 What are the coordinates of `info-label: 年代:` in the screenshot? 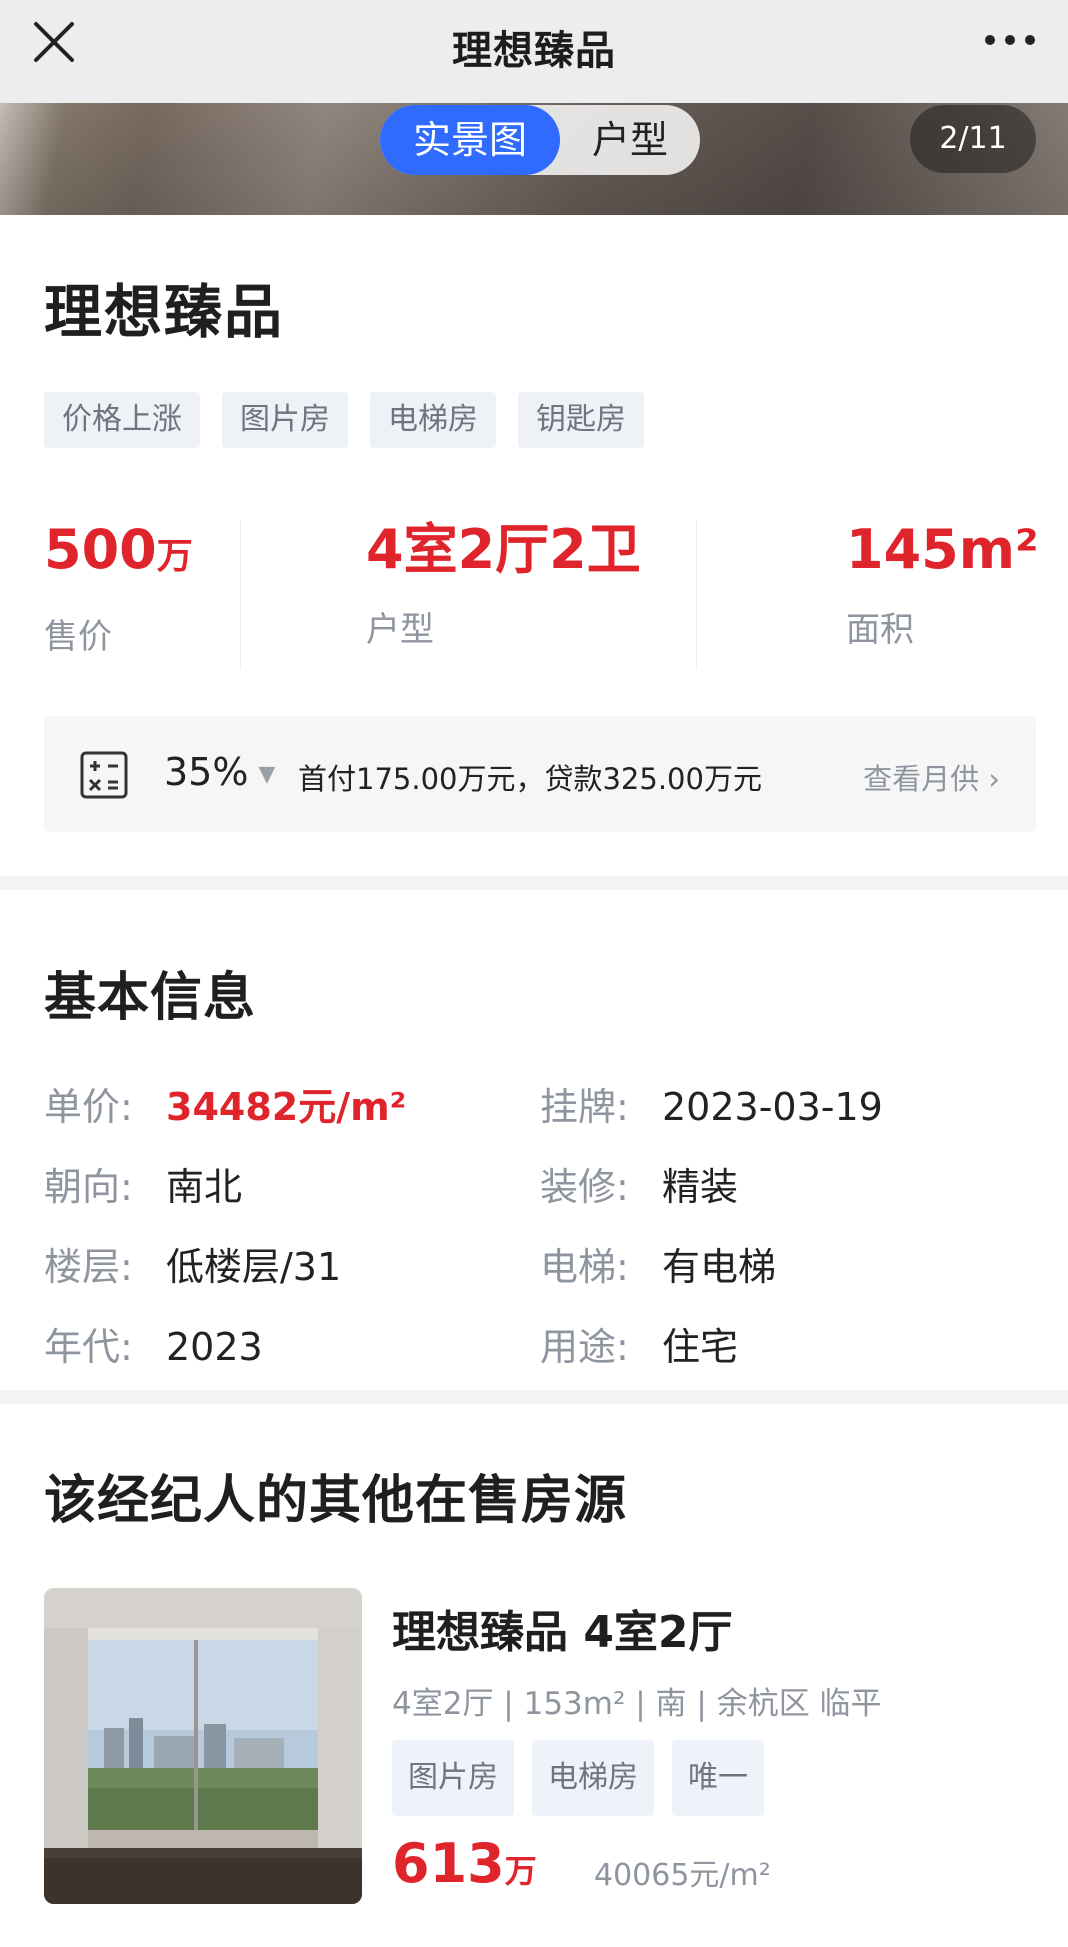 It's located at (88, 1347).